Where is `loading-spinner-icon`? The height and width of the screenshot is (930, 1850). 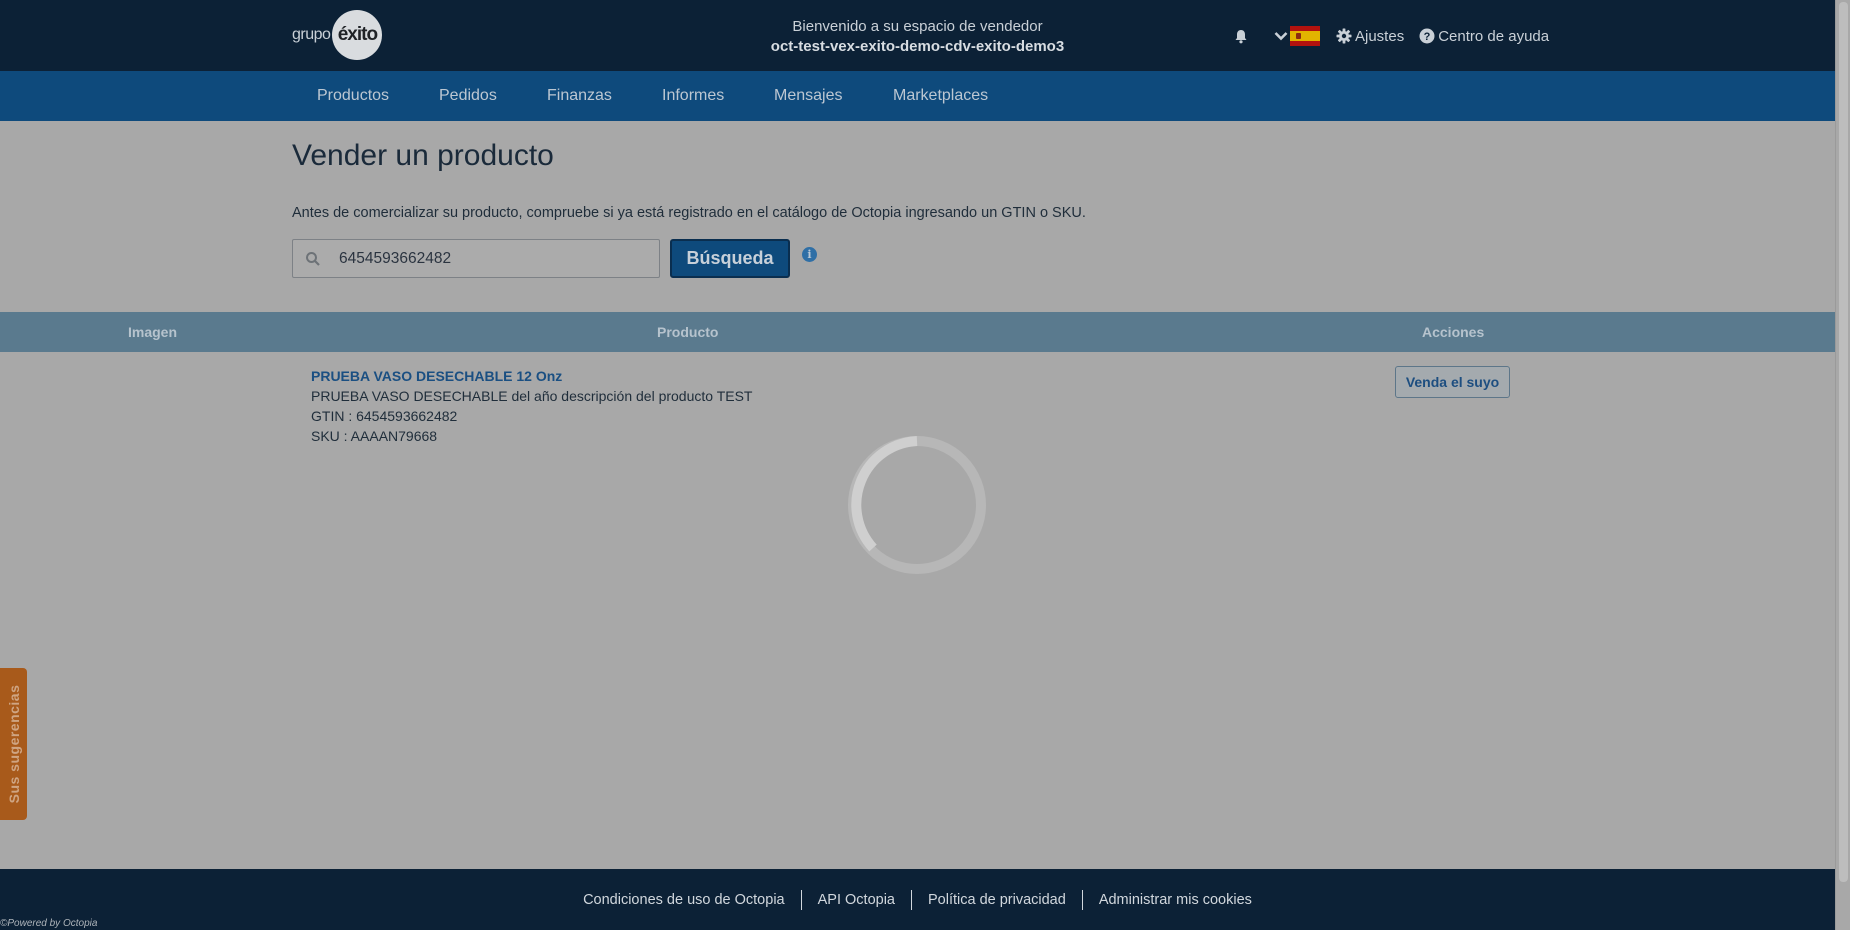 loading-spinner-icon is located at coordinates (917, 505).